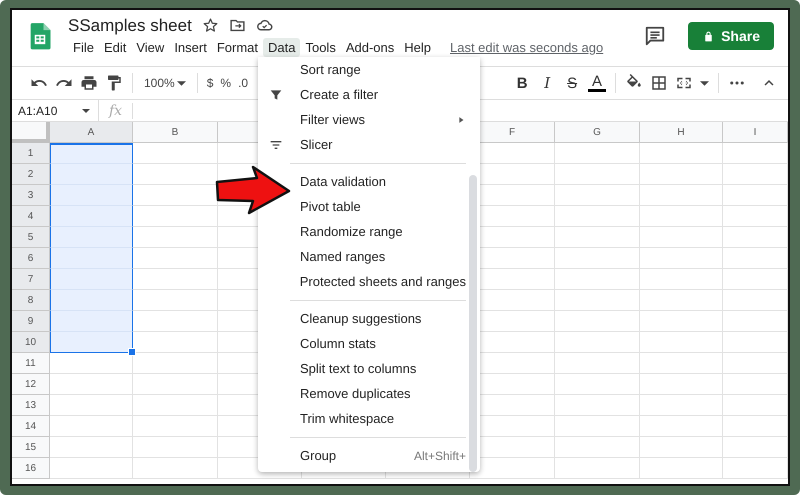 The width and height of the screenshot is (800, 495). I want to click on star-icon, so click(210, 25).